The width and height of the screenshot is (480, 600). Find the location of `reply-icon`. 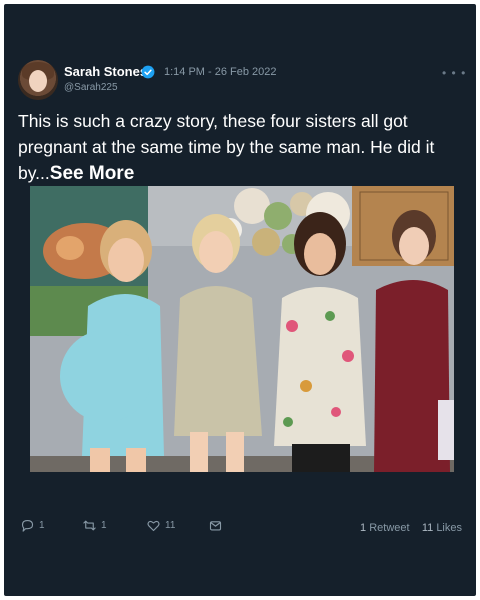

reply-icon is located at coordinates (27, 525).